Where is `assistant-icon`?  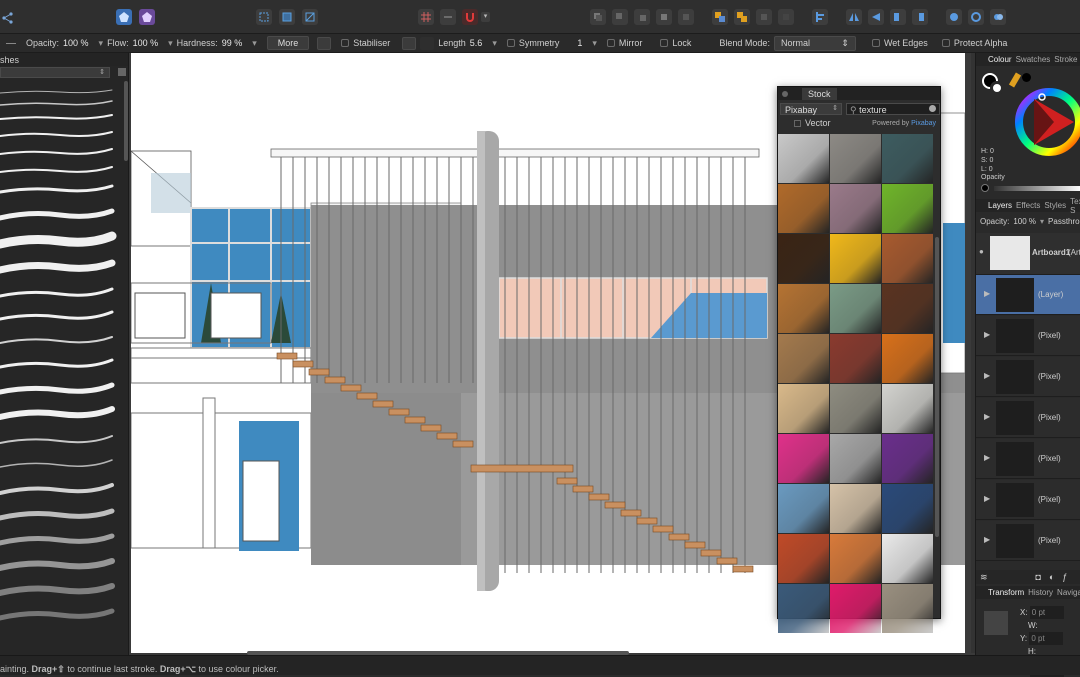 assistant-icon is located at coordinates (954, 17).